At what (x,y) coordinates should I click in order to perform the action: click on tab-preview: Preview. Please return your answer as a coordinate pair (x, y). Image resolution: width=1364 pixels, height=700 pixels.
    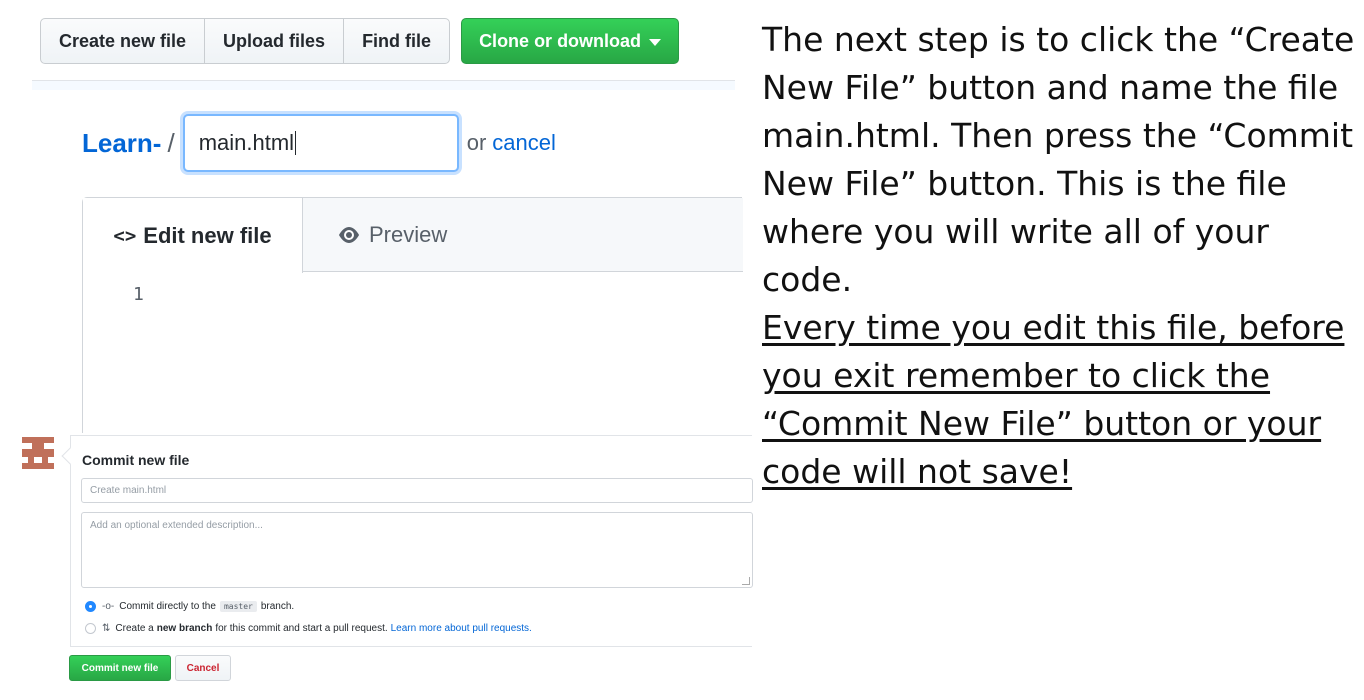
    Looking at the image, I should click on (375, 235).